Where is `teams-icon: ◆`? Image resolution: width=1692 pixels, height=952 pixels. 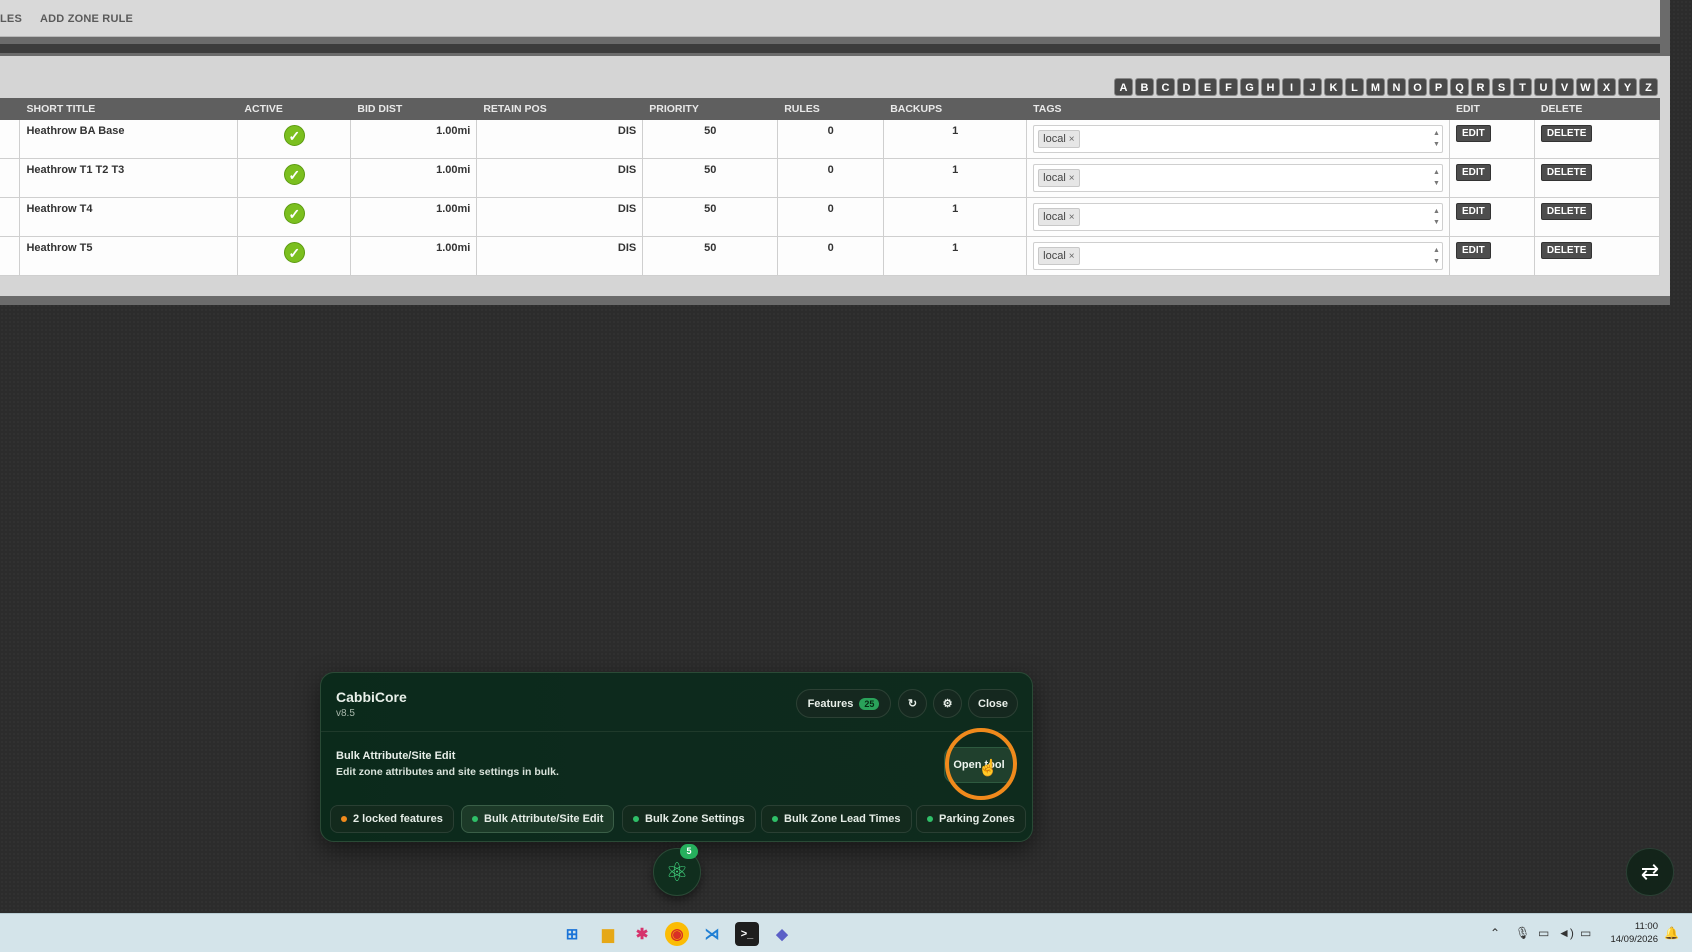
teams-icon: ◆ is located at coordinates (782, 934).